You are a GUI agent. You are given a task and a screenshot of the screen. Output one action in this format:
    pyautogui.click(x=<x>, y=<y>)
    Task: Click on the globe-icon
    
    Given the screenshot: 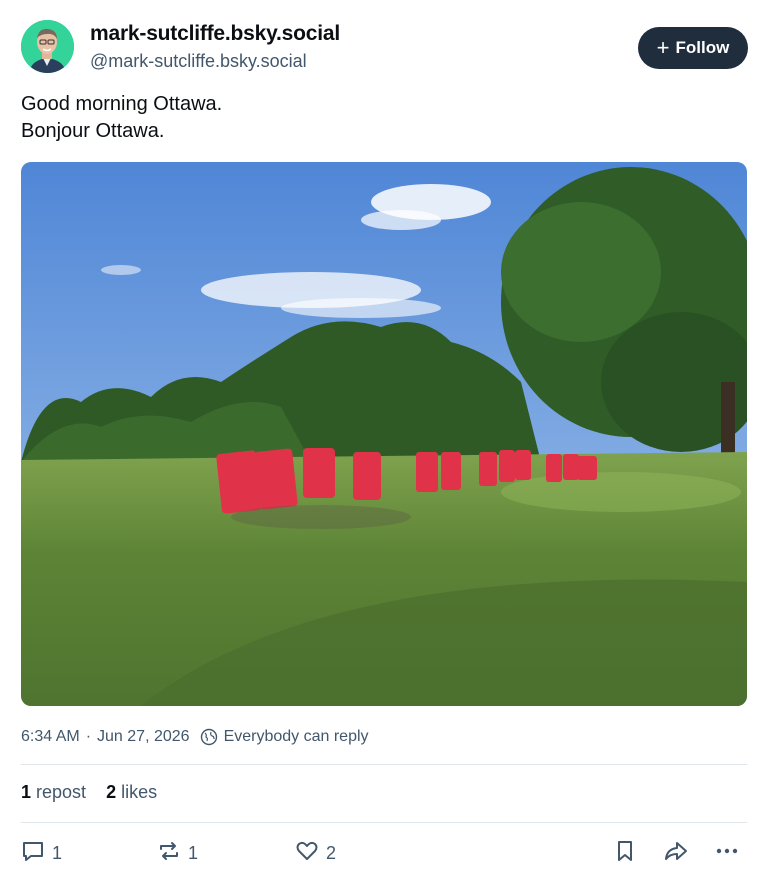 What is the action you would take?
    pyautogui.click(x=209, y=737)
    